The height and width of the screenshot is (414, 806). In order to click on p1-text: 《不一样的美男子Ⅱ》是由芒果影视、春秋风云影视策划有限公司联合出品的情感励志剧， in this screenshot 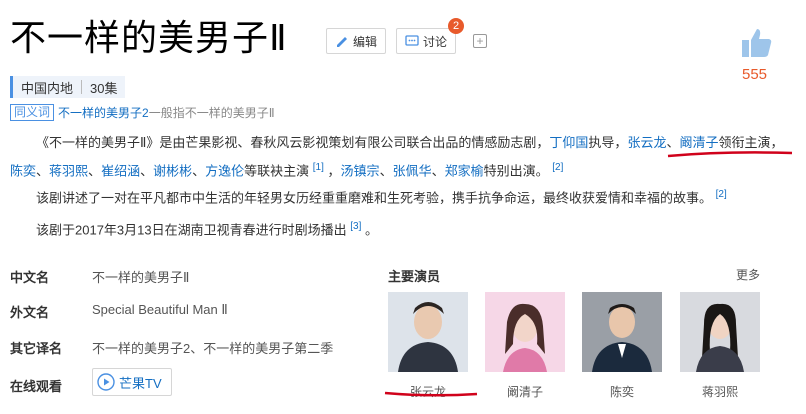, I will do `click(293, 142)`.